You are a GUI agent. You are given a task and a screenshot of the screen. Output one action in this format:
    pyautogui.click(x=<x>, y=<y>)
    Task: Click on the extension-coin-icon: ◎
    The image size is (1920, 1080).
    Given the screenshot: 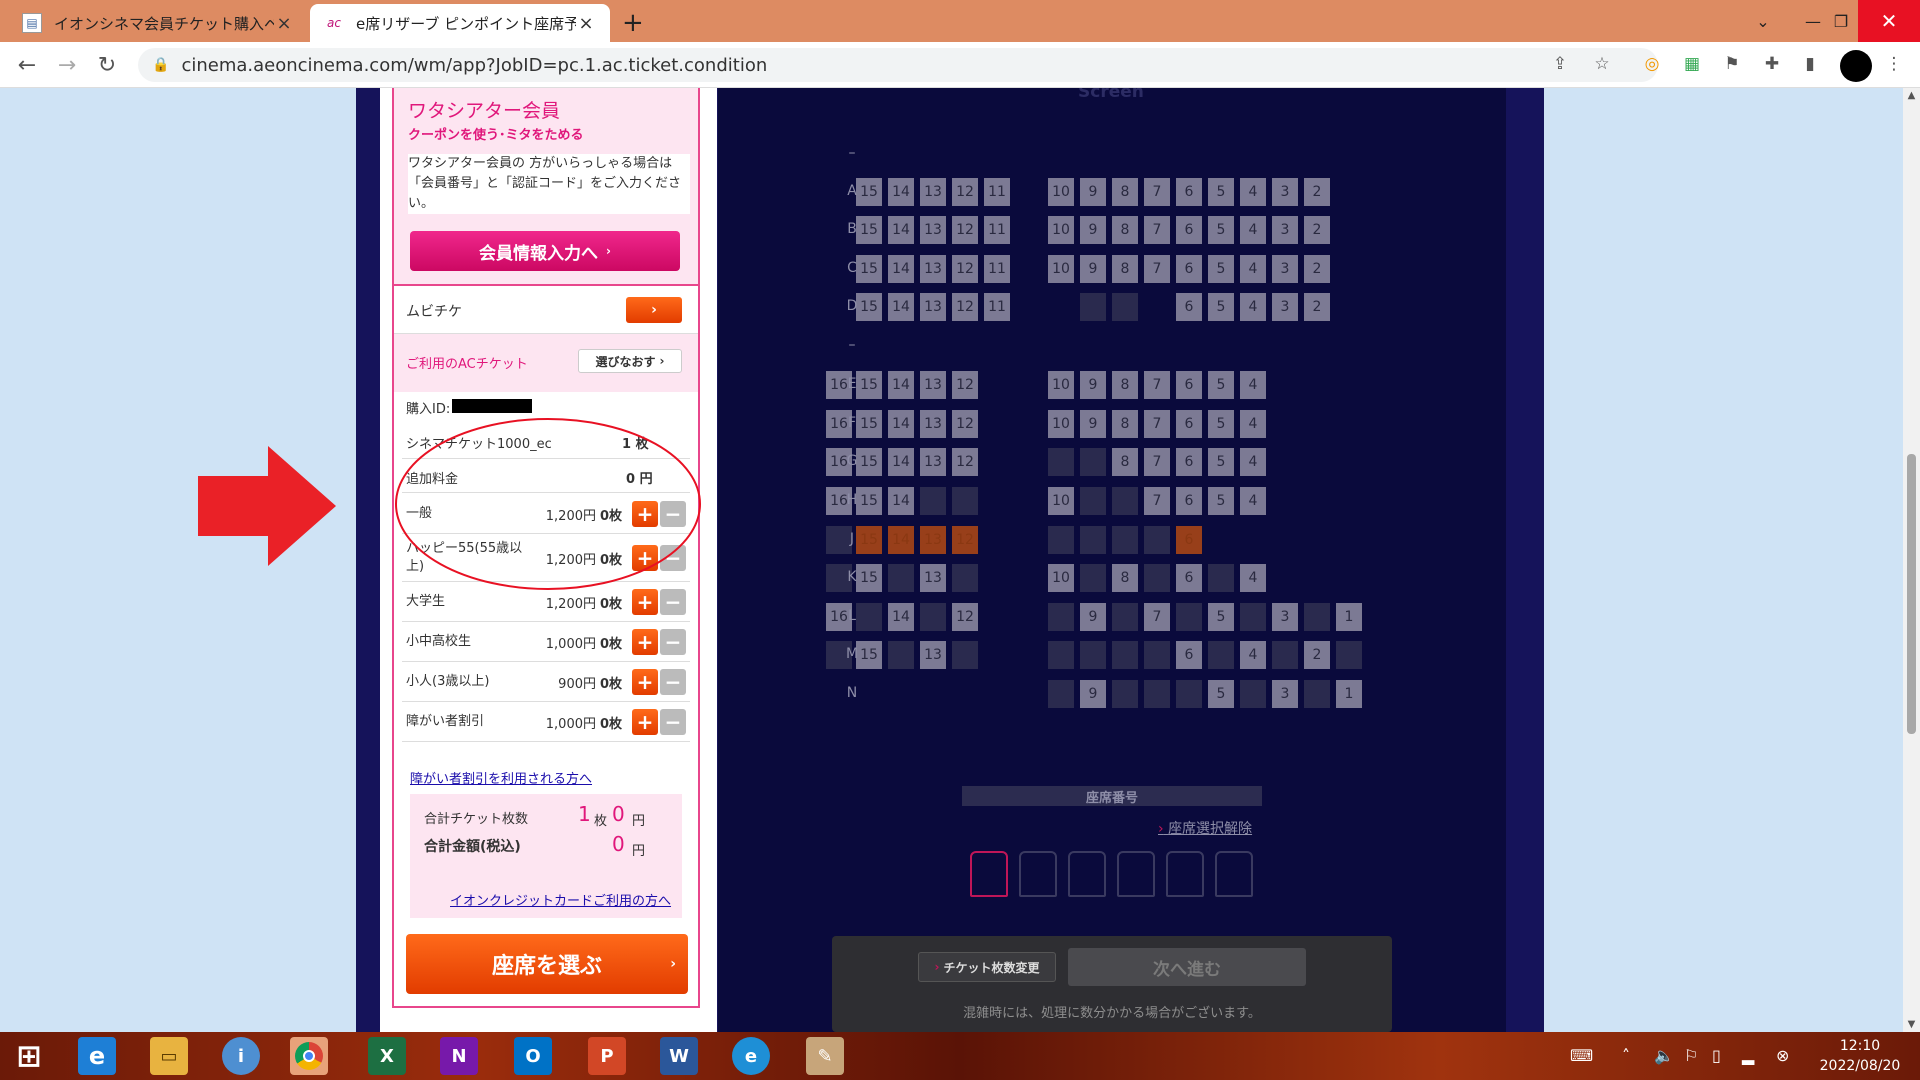 What is the action you would take?
    pyautogui.click(x=1652, y=64)
    